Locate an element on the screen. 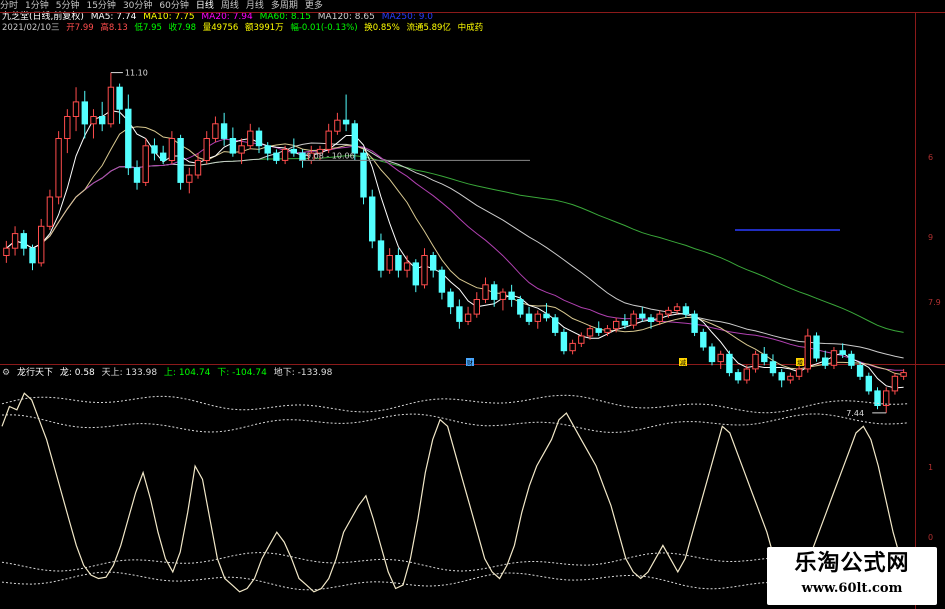 This screenshot has width=945, height=609. axis-tick-label: 1 is located at coordinates (930, 467).